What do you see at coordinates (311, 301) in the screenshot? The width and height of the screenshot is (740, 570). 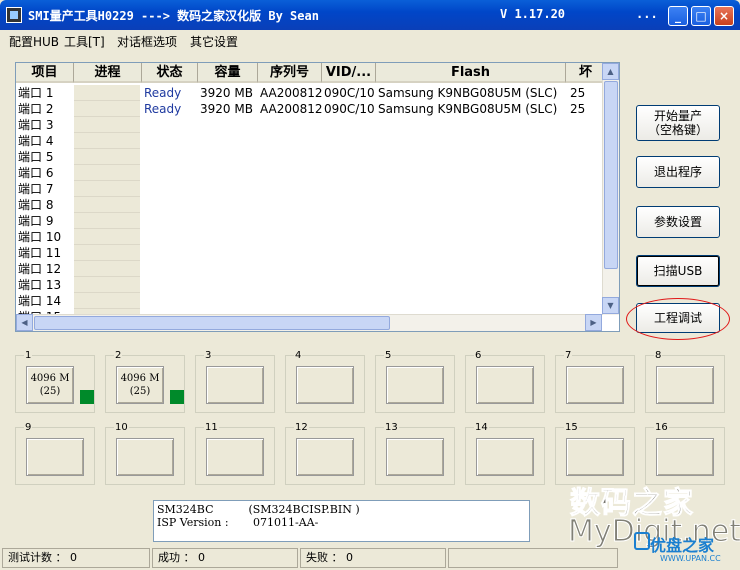 I see `table-row: 端口 14` at bounding box center [311, 301].